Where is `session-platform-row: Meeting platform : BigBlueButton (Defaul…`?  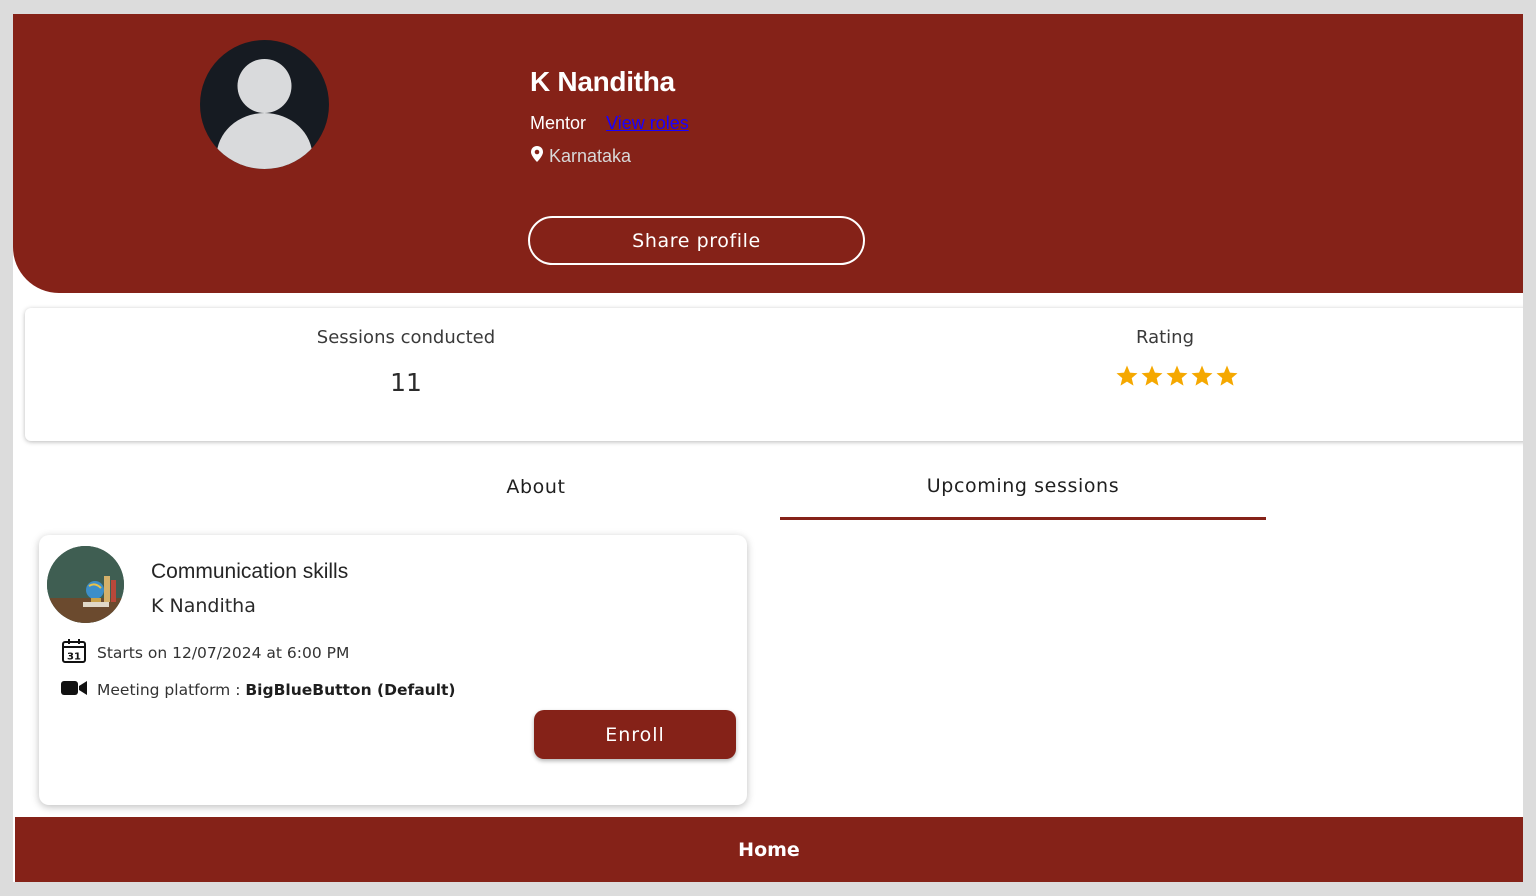
session-platform-row: Meeting platform : BigBlueButton (Defaul… is located at coordinates (258, 690).